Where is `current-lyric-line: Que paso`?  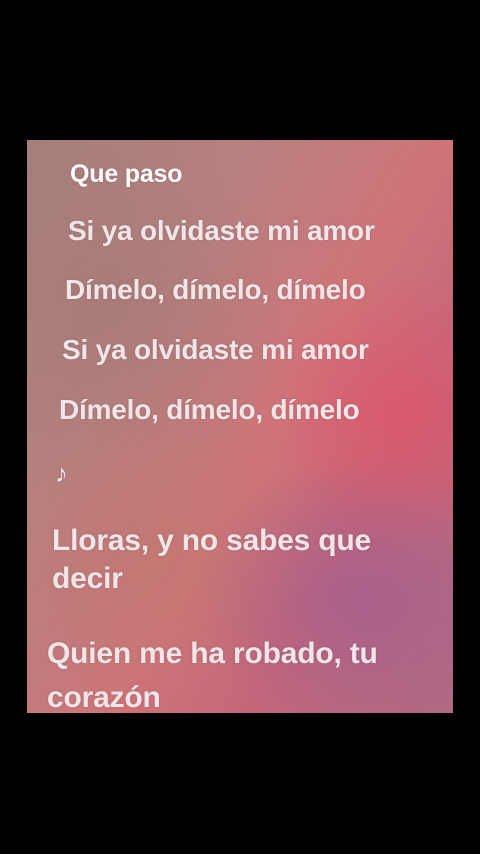
current-lyric-line: Que paso is located at coordinates (126, 174).